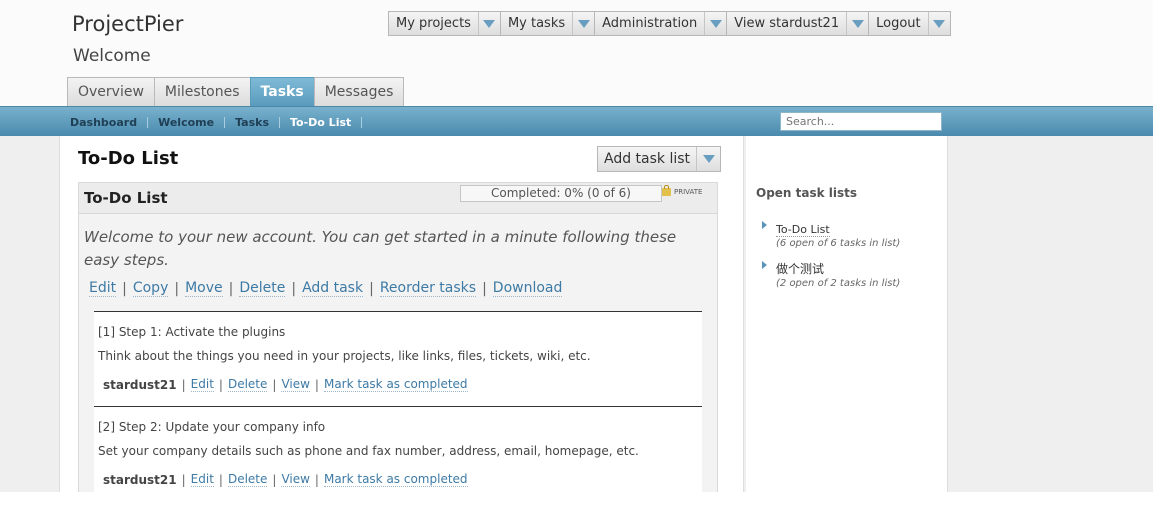  Describe the element at coordinates (800, 269) in the screenshot. I see `sidebar-list-link: 做个测试` at that location.